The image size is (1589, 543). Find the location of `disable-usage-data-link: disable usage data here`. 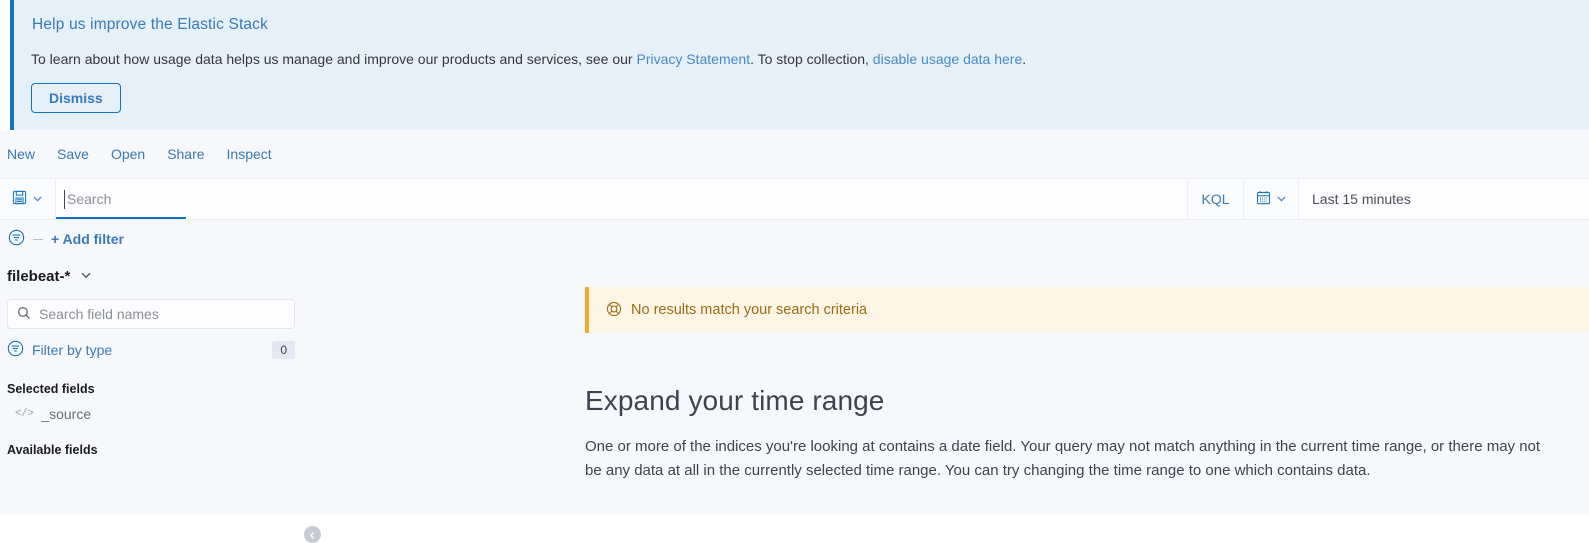

disable-usage-data-link: disable usage data here is located at coordinates (947, 59).